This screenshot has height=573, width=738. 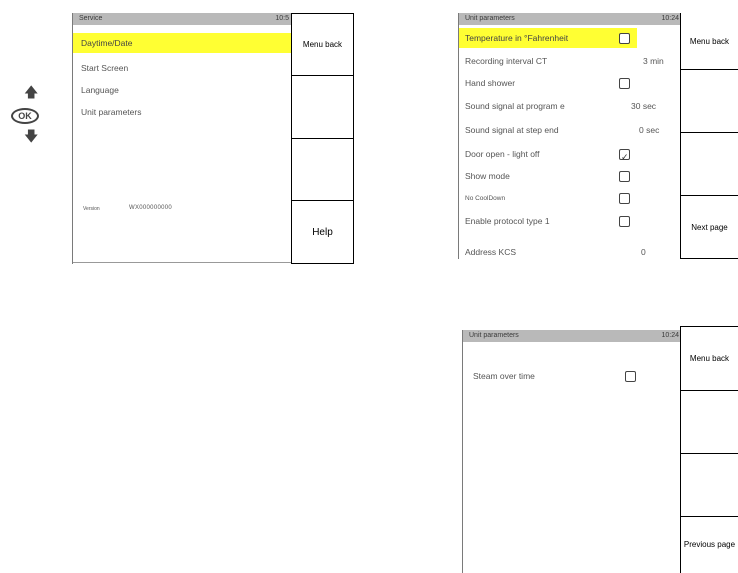 What do you see at coordinates (571, 61) in the screenshot?
I see `param-row-recording-interval: Recording interval CT 3 min` at bounding box center [571, 61].